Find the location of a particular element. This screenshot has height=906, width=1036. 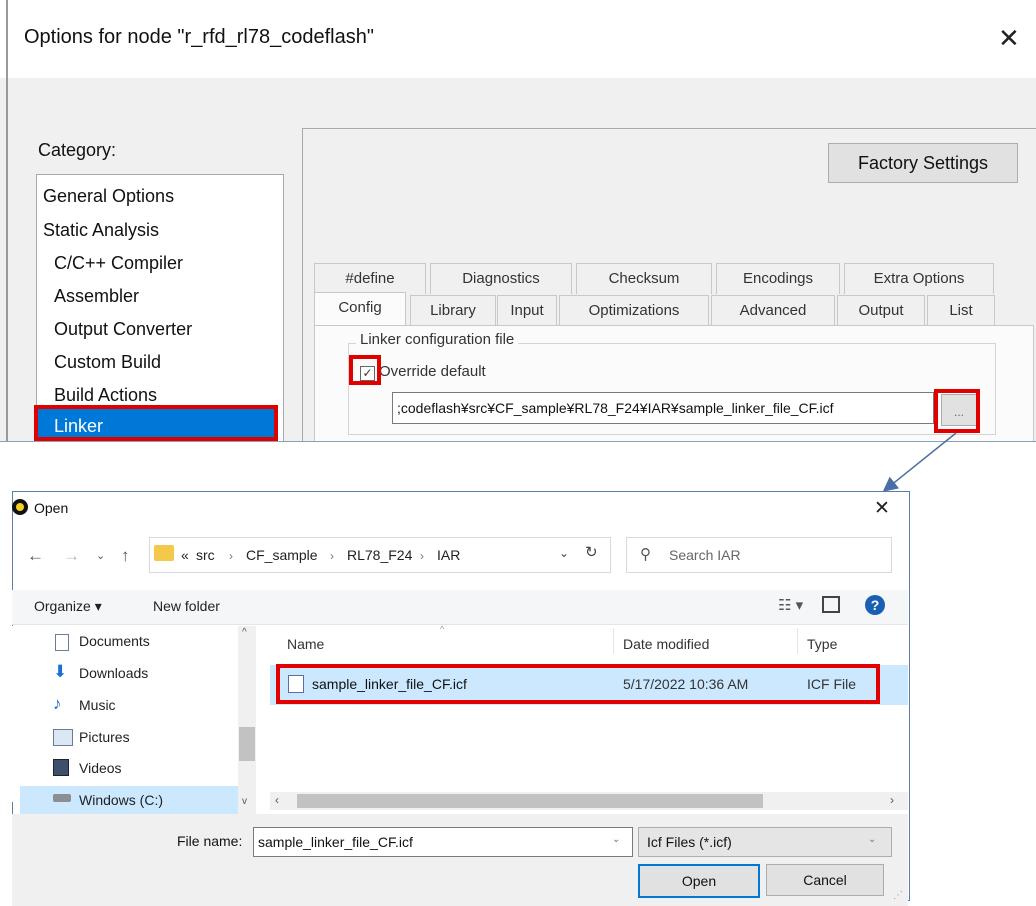

factory-settings-button: Factory Settings is located at coordinates (923, 163).